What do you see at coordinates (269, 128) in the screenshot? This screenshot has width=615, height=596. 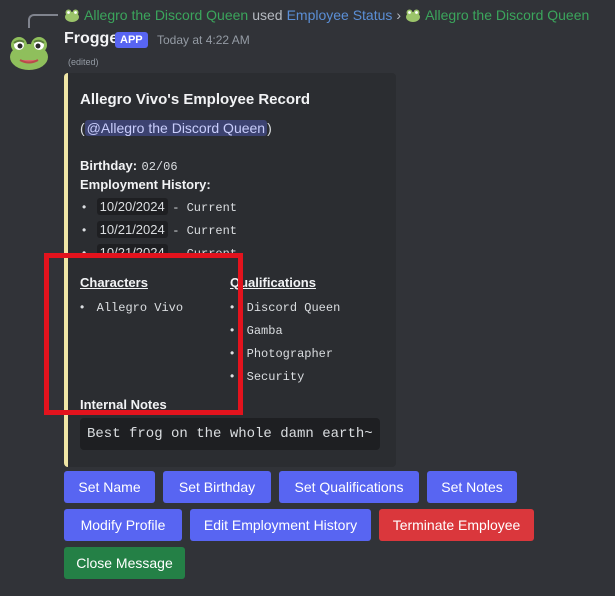 I see `mention-close-paren: )` at bounding box center [269, 128].